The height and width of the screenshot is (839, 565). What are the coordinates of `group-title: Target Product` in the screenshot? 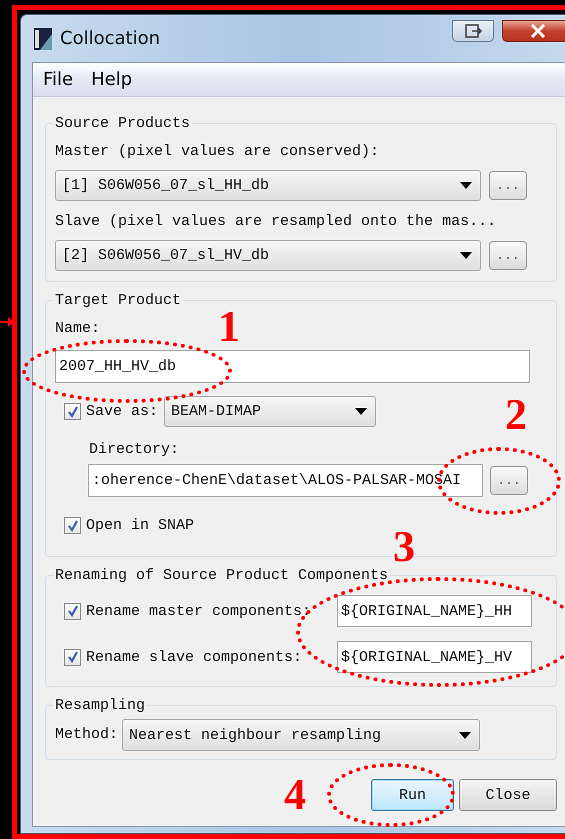 It's located at (118, 300).